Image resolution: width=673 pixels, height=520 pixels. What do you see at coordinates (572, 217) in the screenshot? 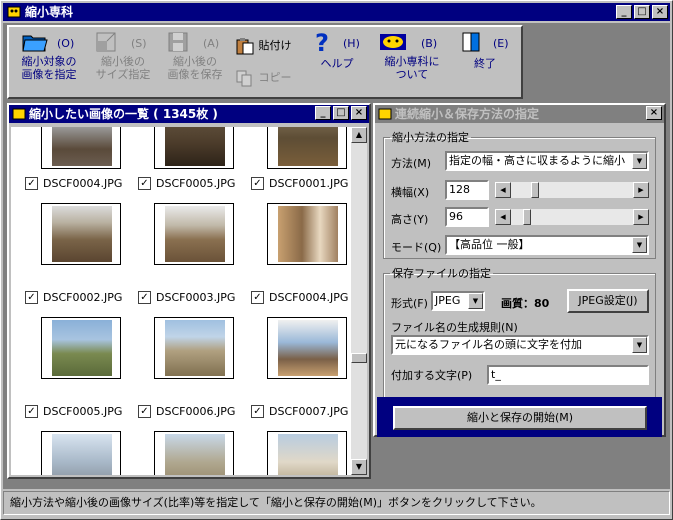
I see `height-slider: ◀ ▶` at bounding box center [572, 217].